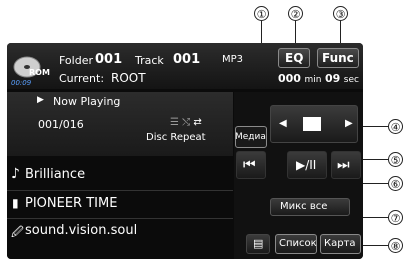 The image size is (405, 262). What do you see at coordinates (71, 203) in the screenshot?
I see `artist-name: PIONEER TIME` at bounding box center [71, 203].